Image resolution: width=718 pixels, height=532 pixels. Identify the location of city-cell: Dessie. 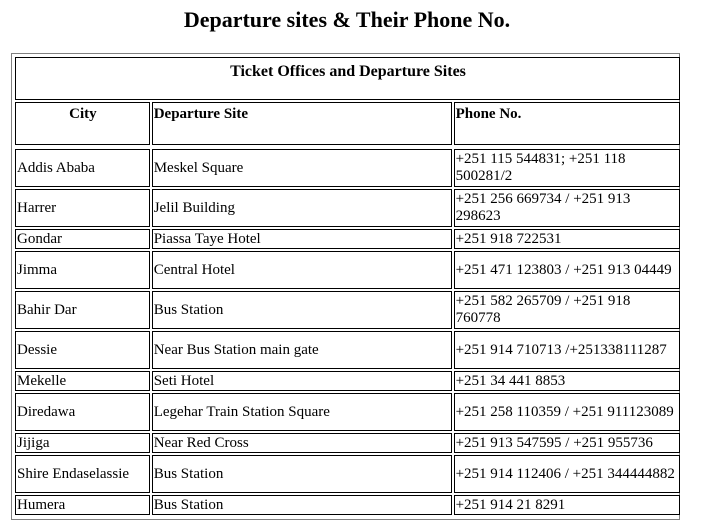
(82, 350).